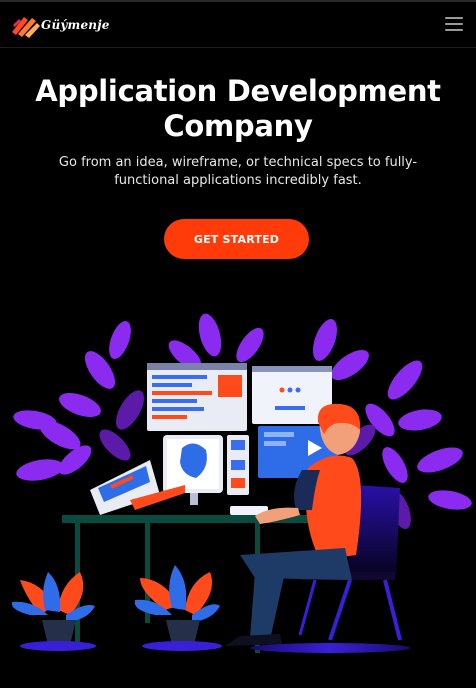 This screenshot has width=476, height=688. What do you see at coordinates (26, 27) in the screenshot?
I see `brush-stroke-logo-icon` at bounding box center [26, 27].